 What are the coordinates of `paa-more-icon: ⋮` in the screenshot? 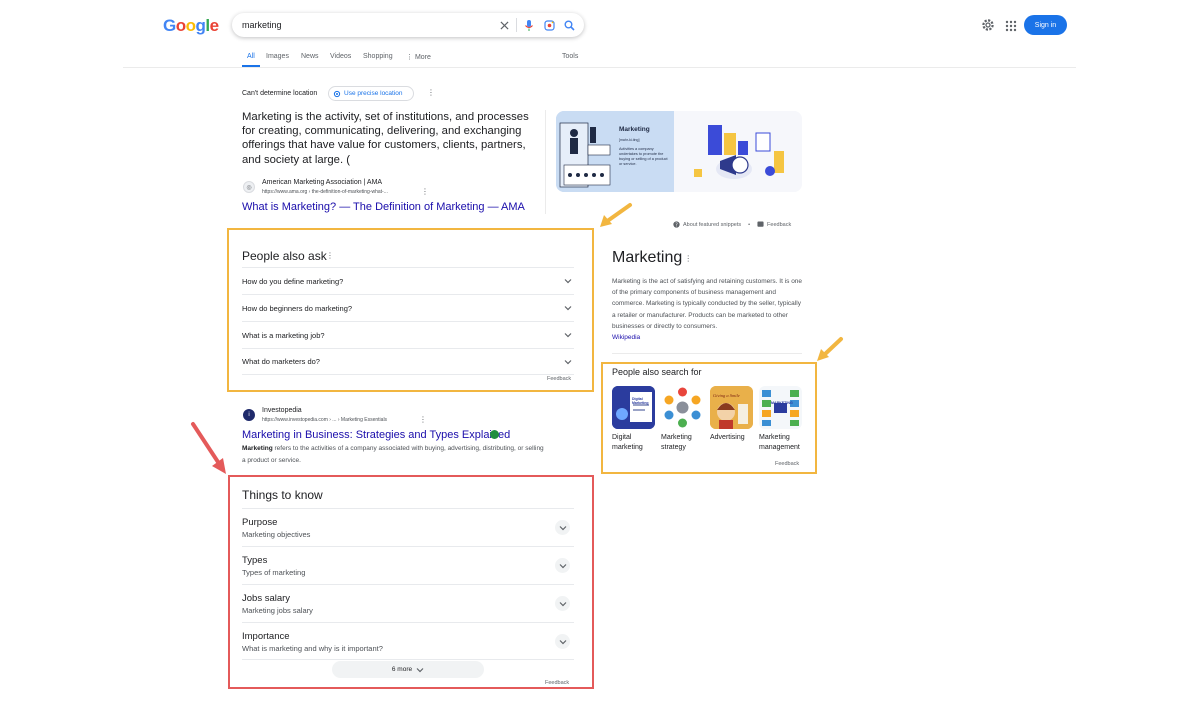 It's located at (330, 256).